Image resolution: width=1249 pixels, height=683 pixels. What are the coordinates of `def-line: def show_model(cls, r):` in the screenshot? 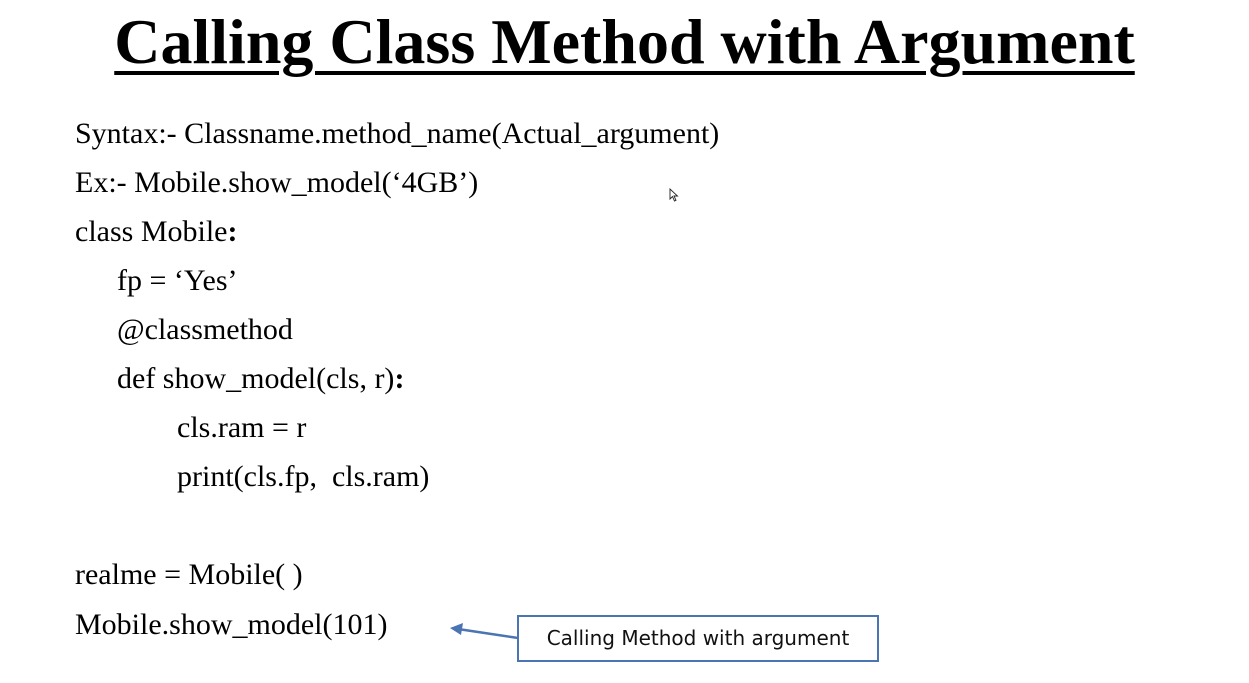 It's located at (260, 379).